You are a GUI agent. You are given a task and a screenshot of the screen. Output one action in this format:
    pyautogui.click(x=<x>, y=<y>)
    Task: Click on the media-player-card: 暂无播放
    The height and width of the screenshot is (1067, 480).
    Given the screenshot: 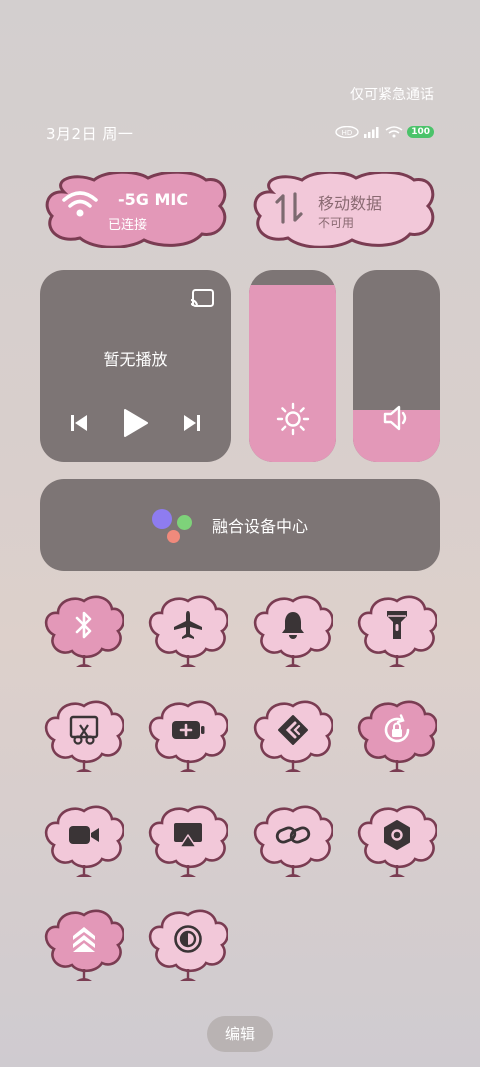 What is the action you would take?
    pyautogui.click(x=135, y=366)
    